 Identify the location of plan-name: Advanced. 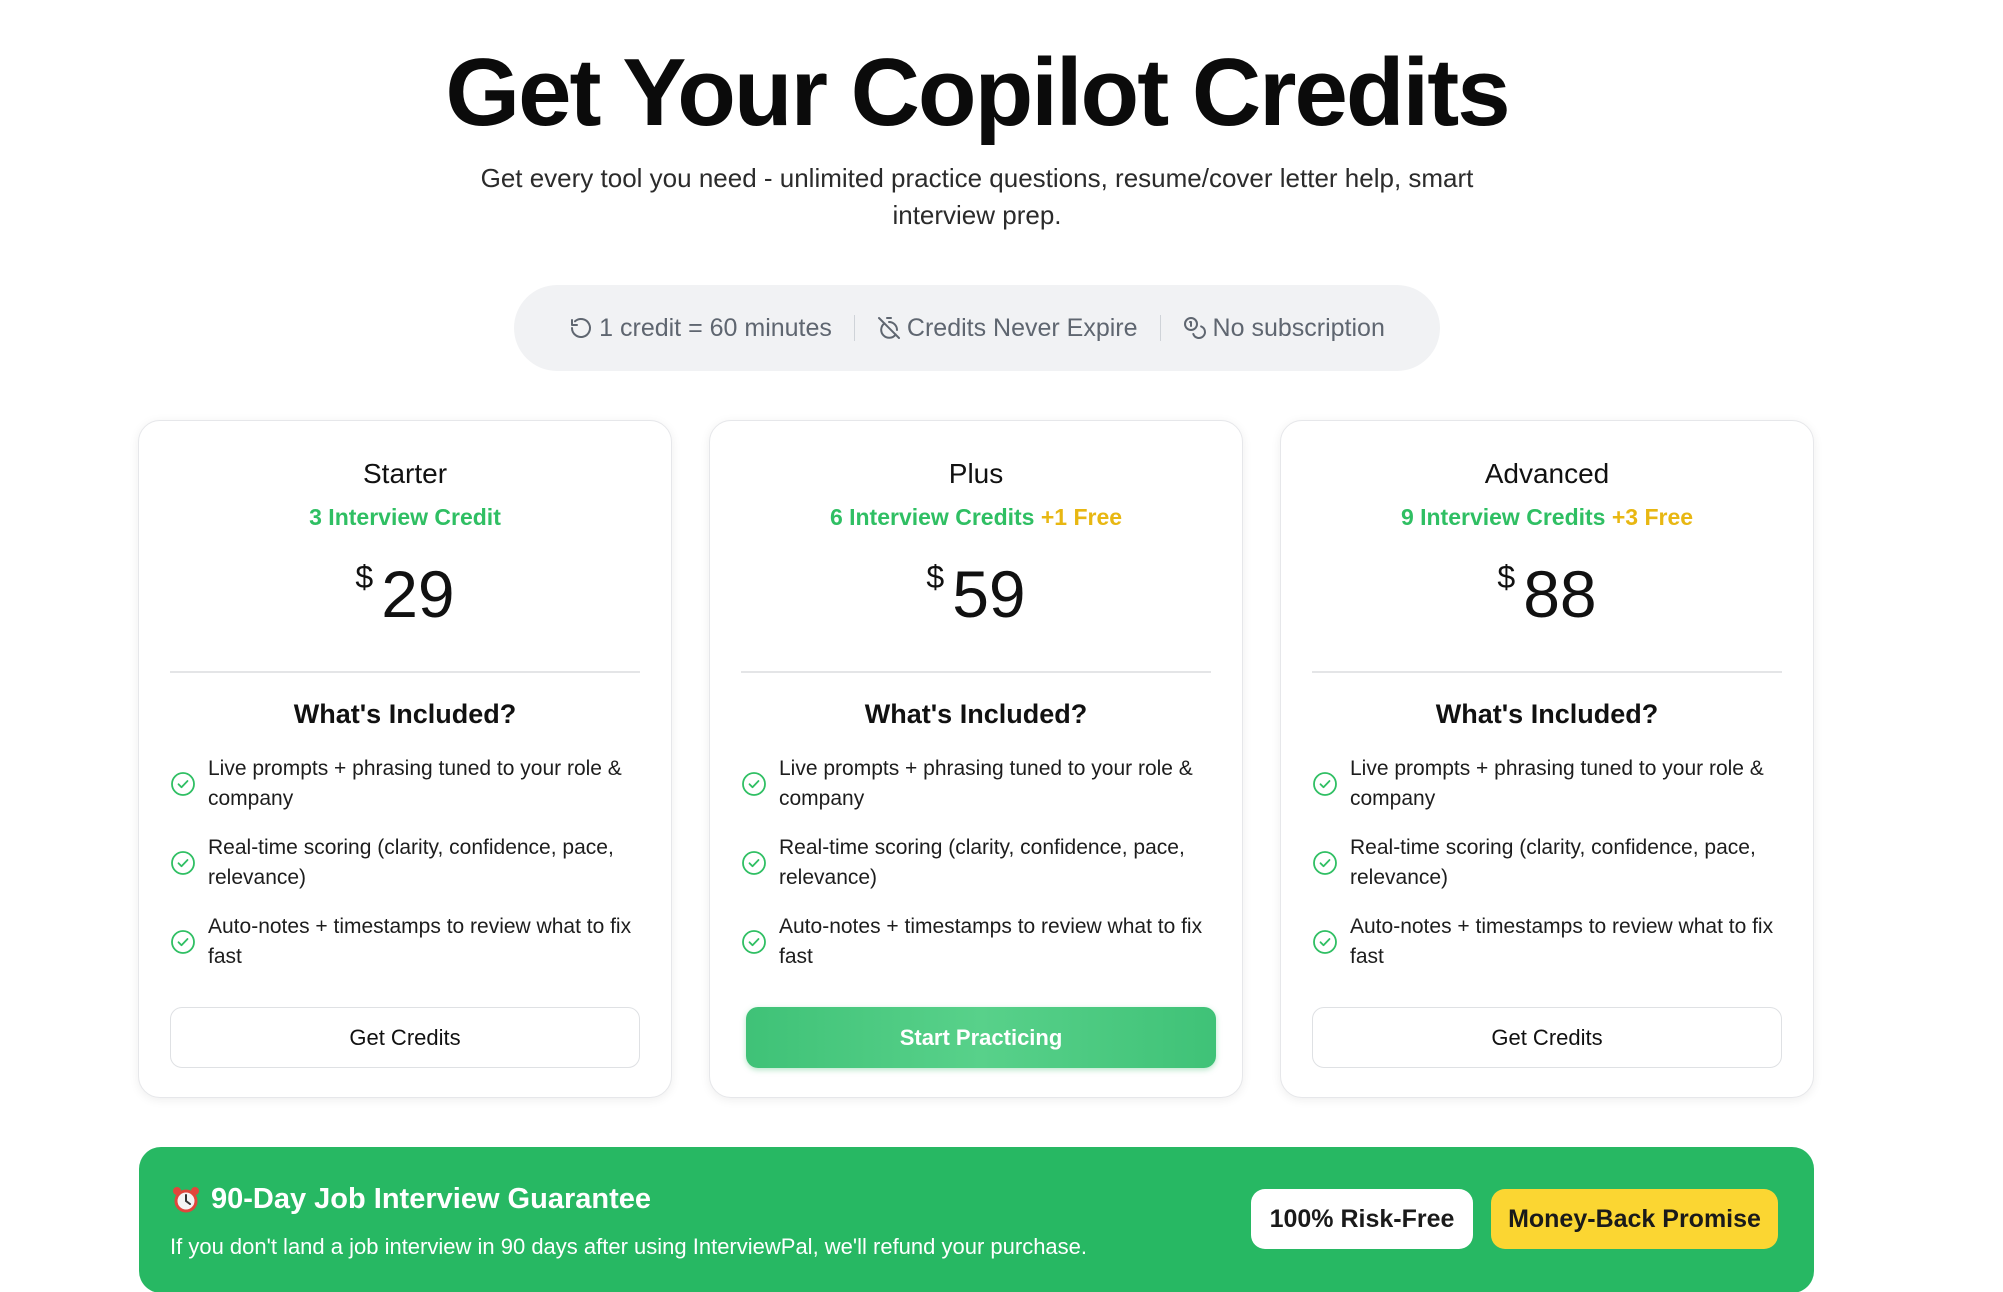
(1547, 473).